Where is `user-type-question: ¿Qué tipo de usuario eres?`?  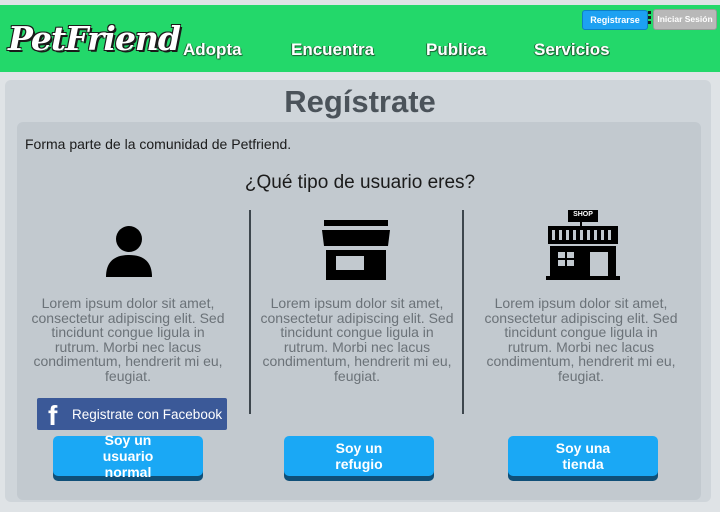 user-type-question: ¿Qué tipo de usuario eres? is located at coordinates (360, 182).